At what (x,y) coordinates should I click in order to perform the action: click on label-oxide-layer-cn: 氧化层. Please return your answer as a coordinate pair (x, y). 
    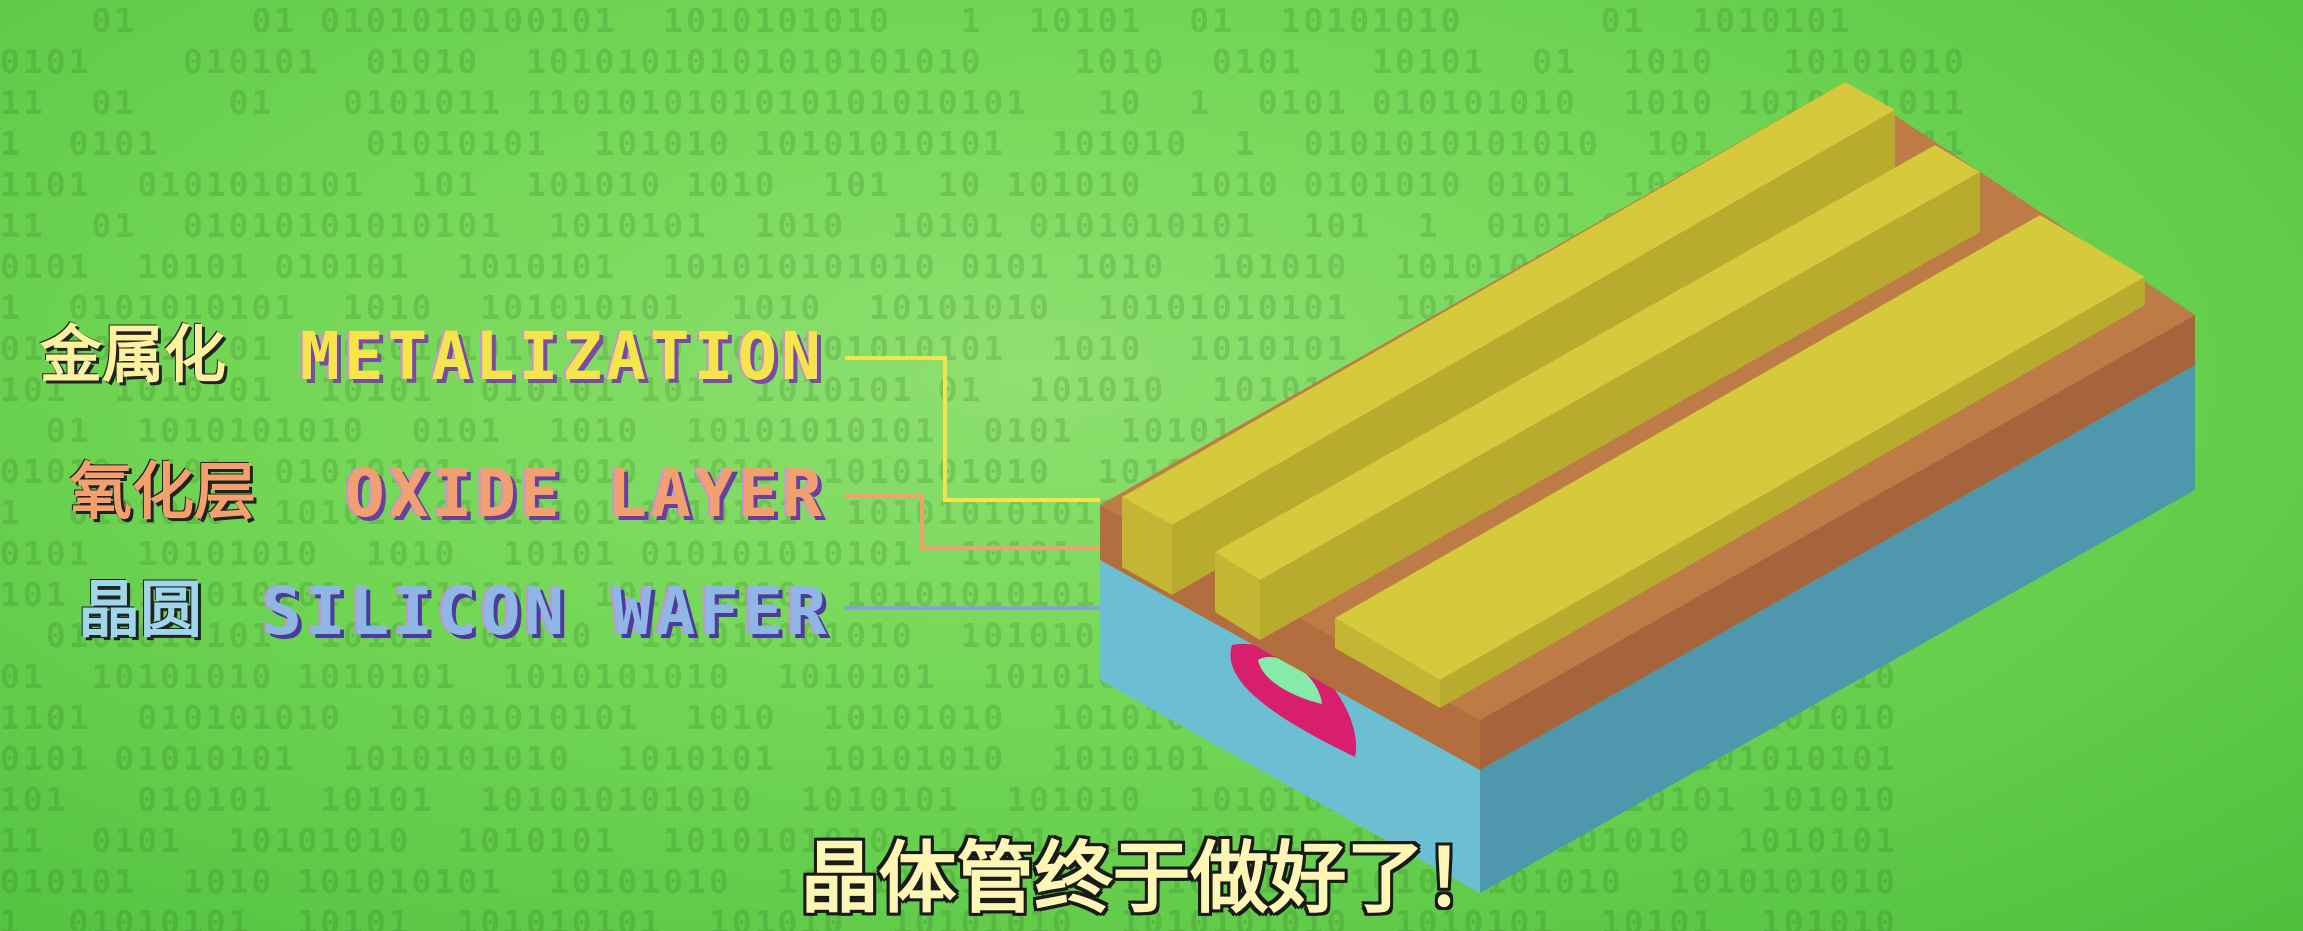
    Looking at the image, I should click on (163, 491).